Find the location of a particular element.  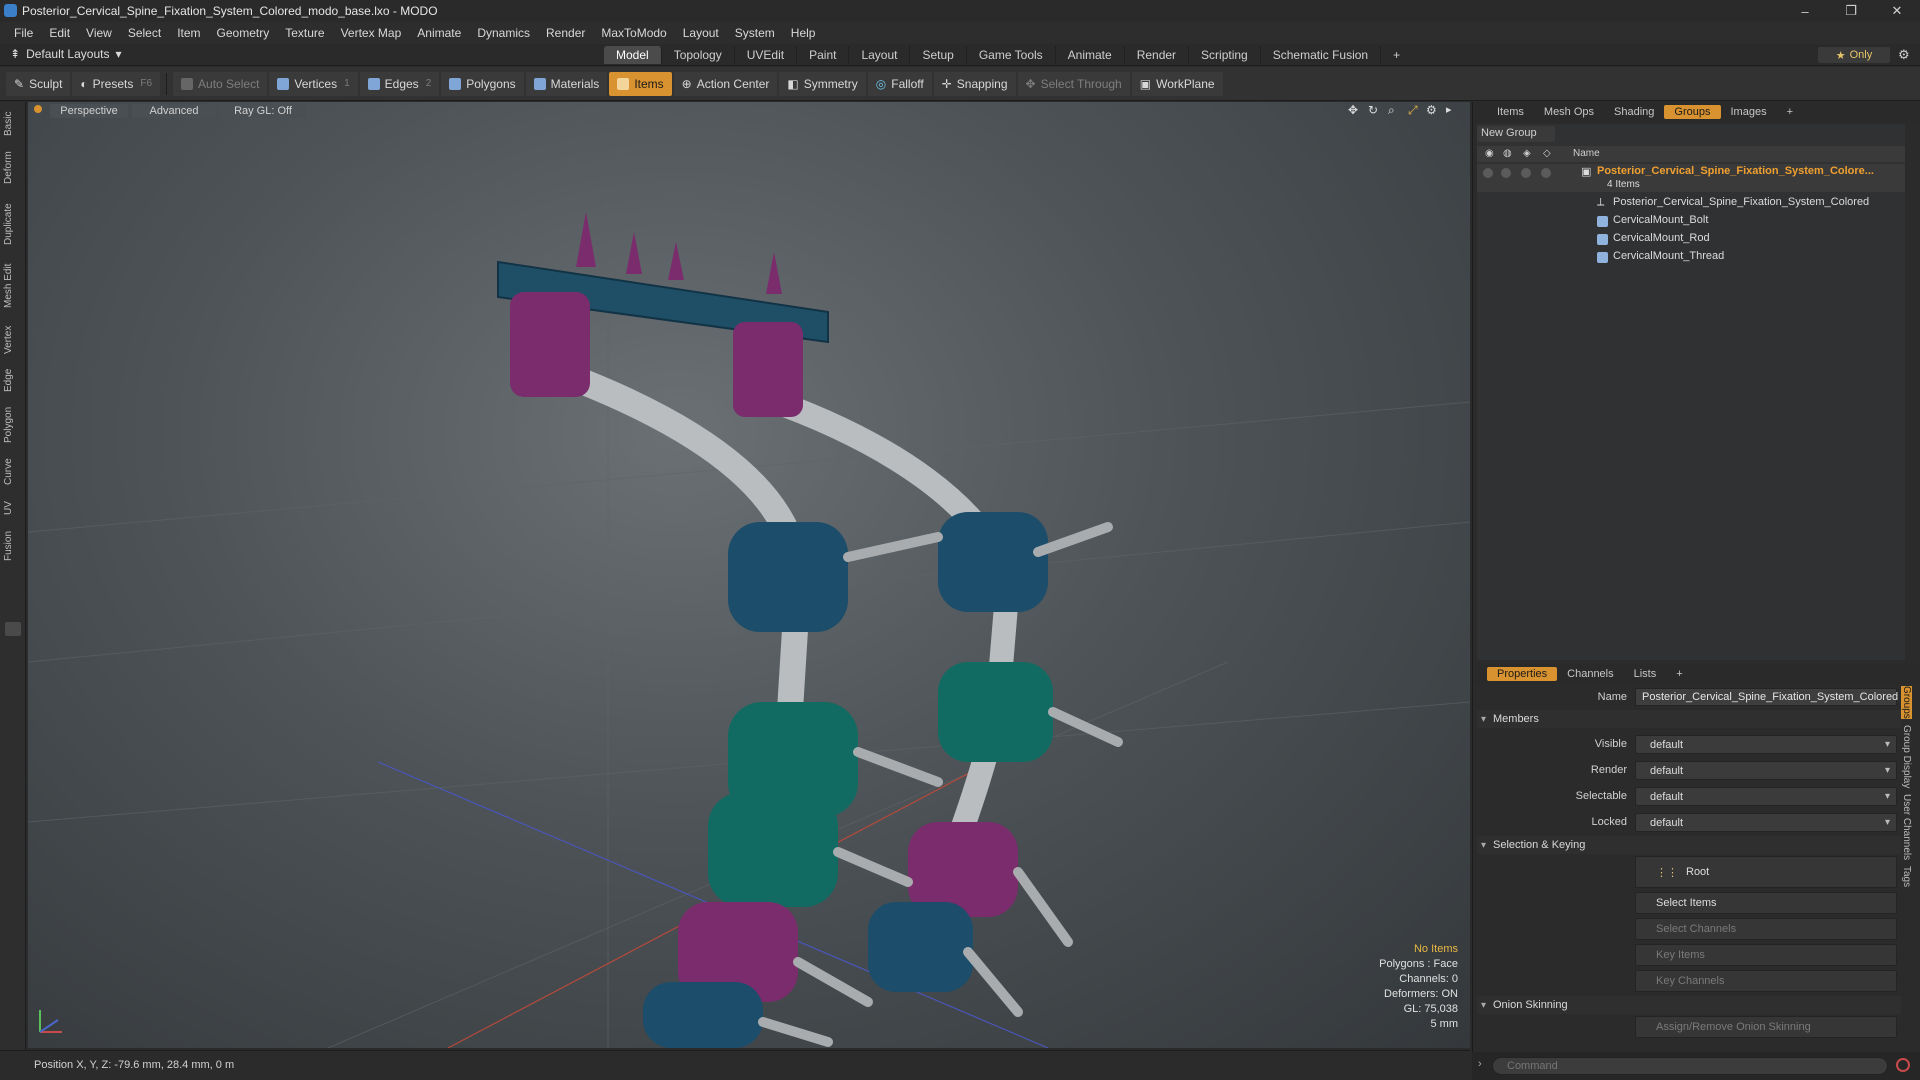

polygons-button: Polygons is located at coordinates (482, 83).